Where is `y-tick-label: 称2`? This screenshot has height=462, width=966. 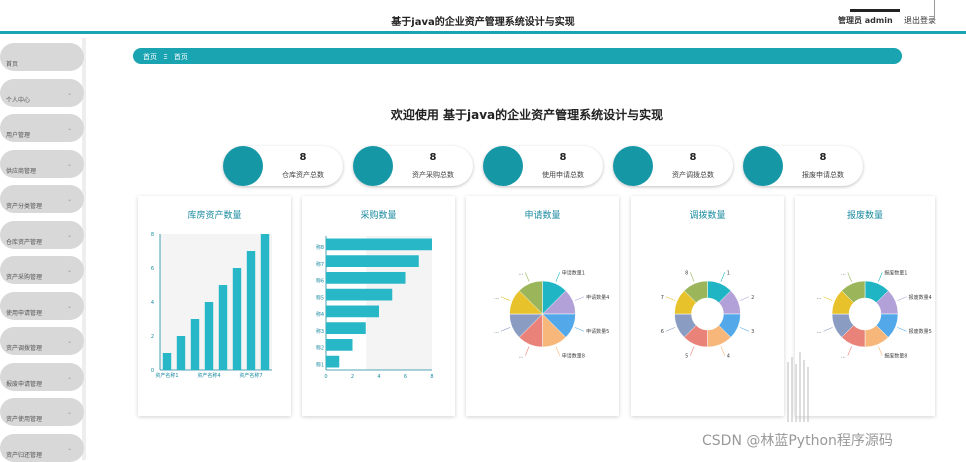
y-tick-label: 称2 is located at coordinates (320, 348).